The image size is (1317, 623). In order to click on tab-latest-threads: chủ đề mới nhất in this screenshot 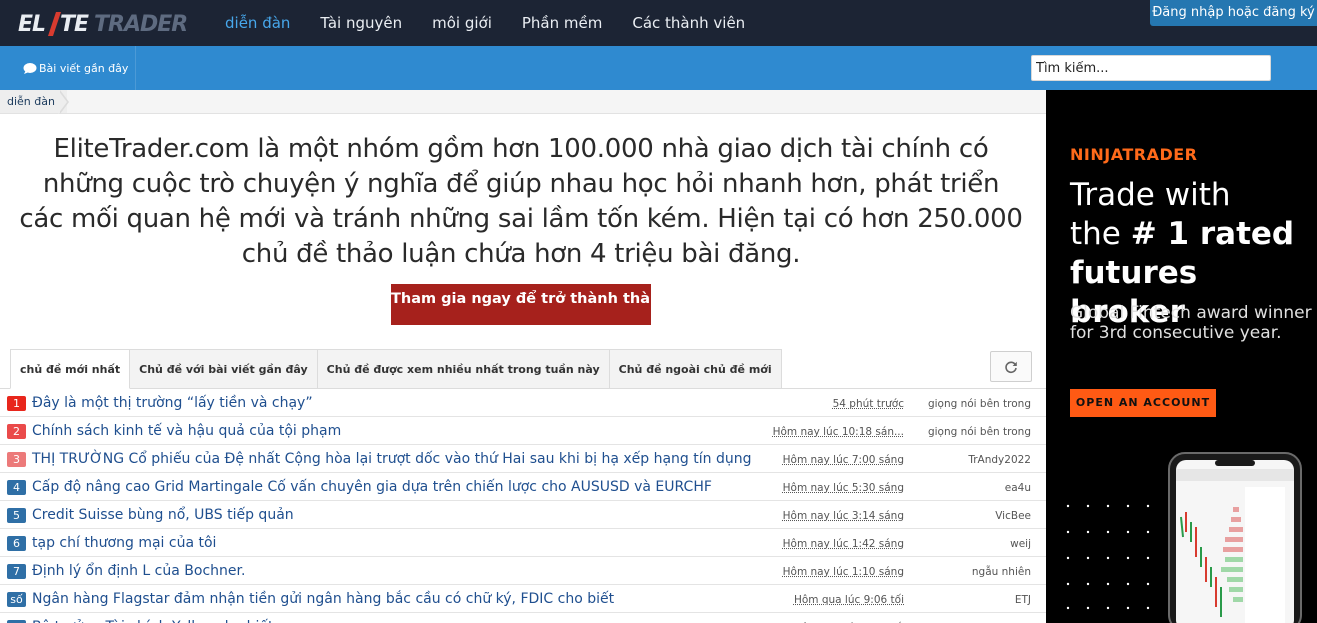, I will do `click(70, 369)`.